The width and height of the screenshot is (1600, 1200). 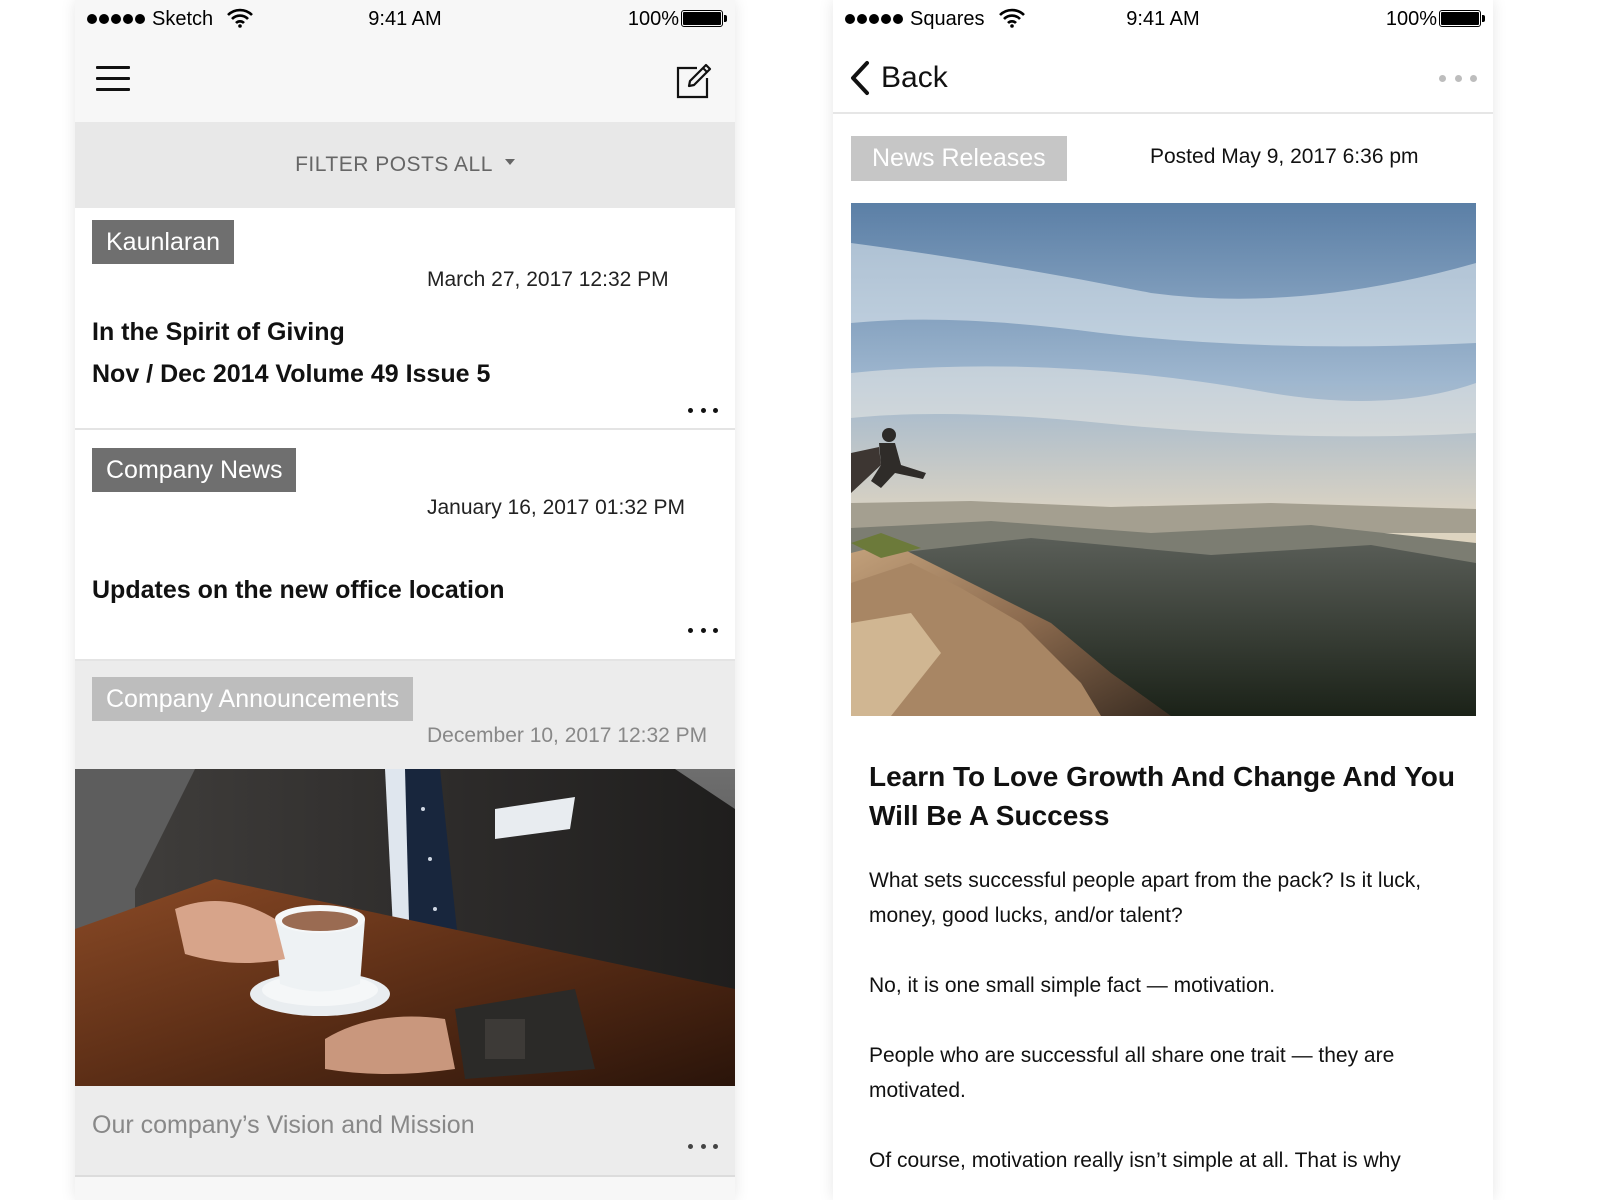 I want to click on chevron-down-icon, so click(x=509, y=162).